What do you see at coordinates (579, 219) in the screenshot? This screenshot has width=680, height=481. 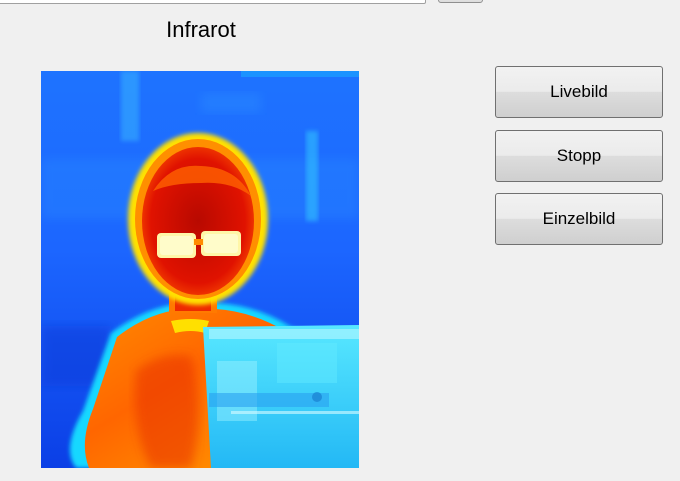 I see `einzelbild-button: Einzelbild` at bounding box center [579, 219].